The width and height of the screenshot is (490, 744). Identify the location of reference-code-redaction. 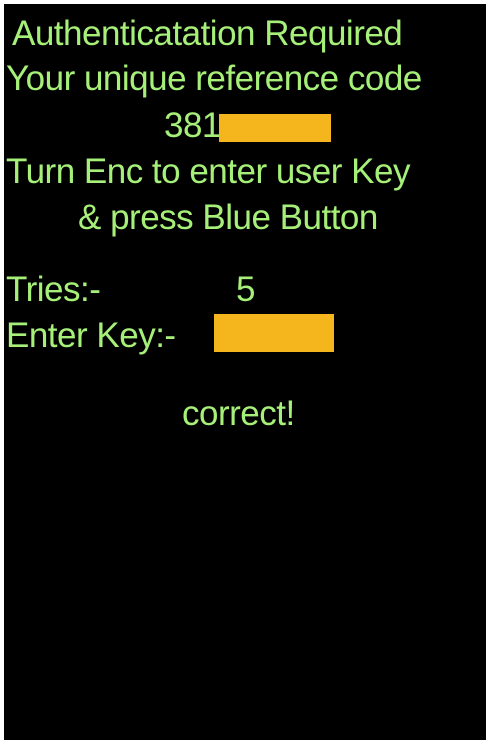
(274, 127).